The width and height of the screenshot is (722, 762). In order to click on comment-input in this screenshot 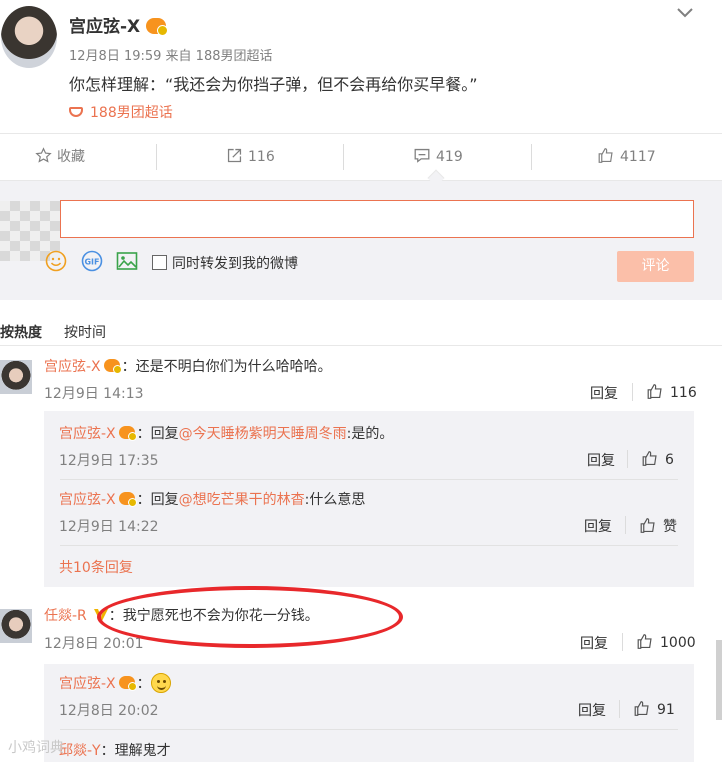, I will do `click(377, 219)`.